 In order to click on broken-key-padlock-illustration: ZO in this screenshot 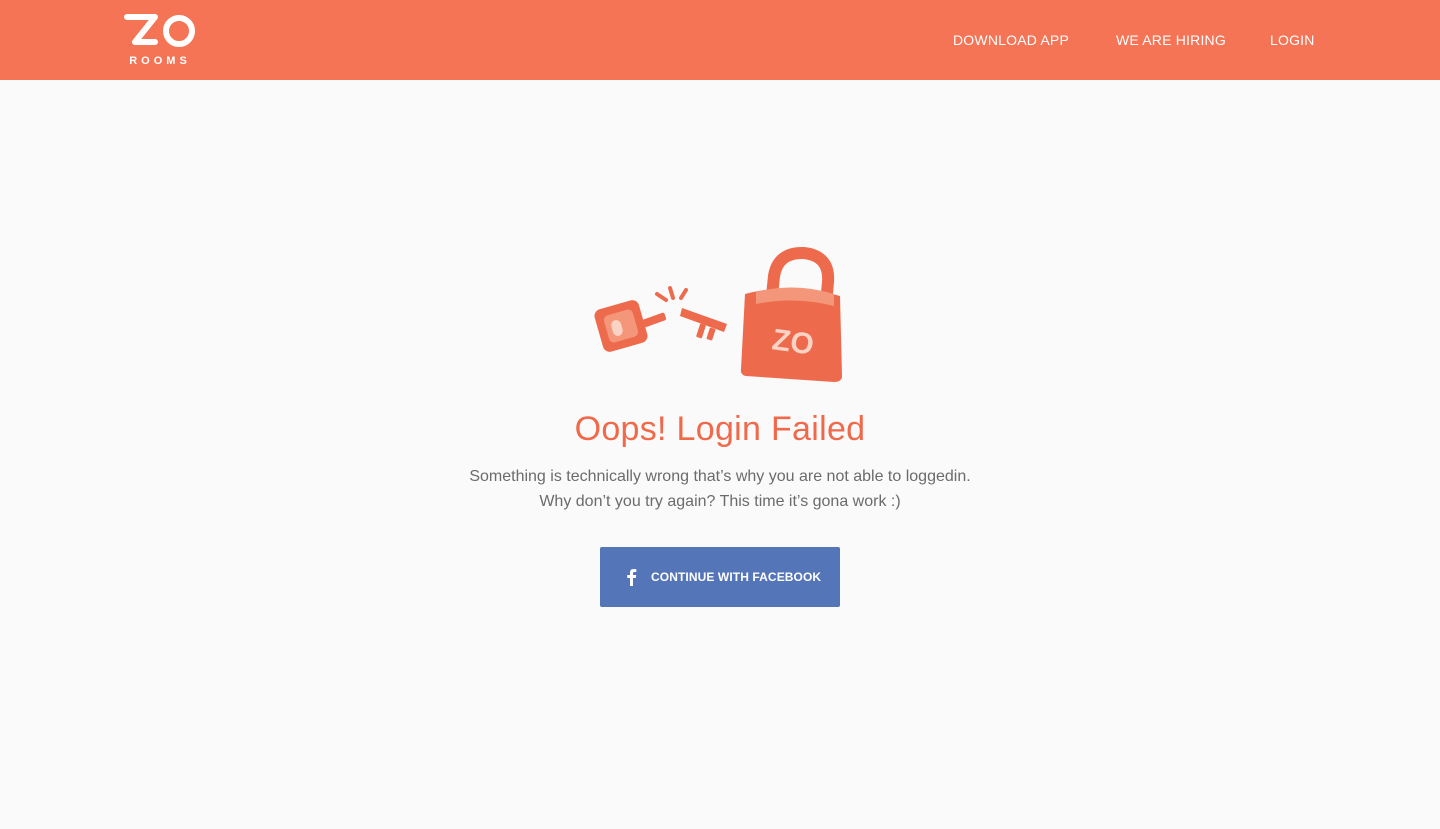, I will do `click(718, 314)`.